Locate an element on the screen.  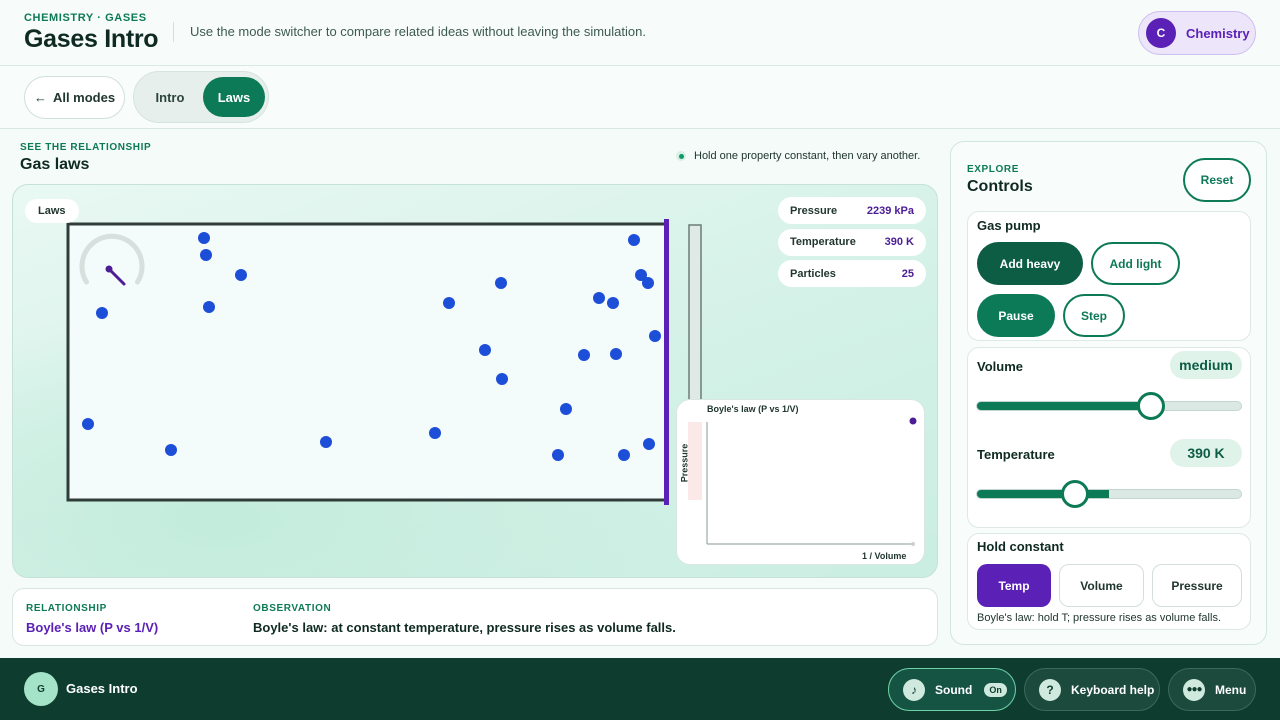
readout-label: Particles is located at coordinates (813, 273).